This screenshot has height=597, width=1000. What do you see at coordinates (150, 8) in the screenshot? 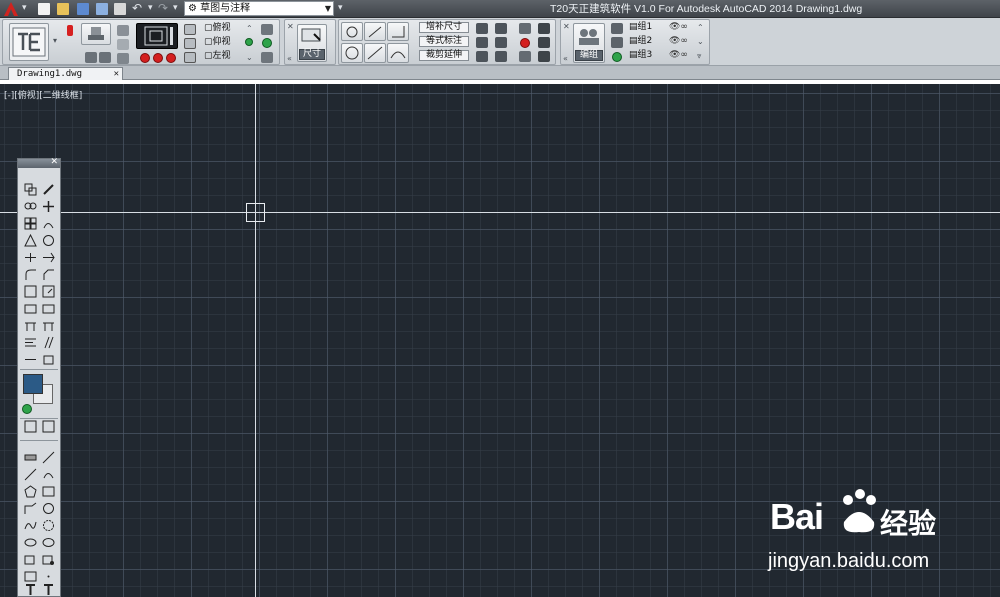
I see `undo-dropdown-icon: ▾` at bounding box center [150, 8].